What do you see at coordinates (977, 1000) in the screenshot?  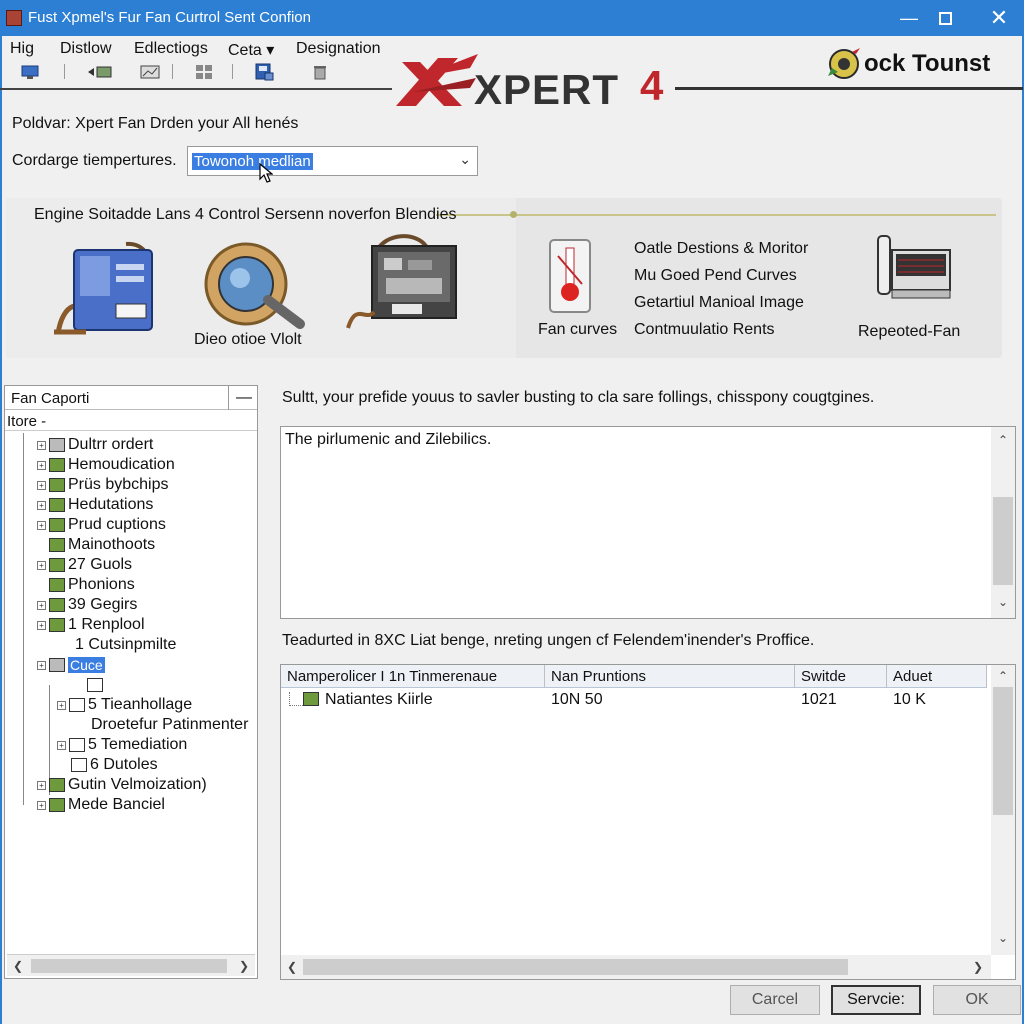 I see `ok-button: OK` at bounding box center [977, 1000].